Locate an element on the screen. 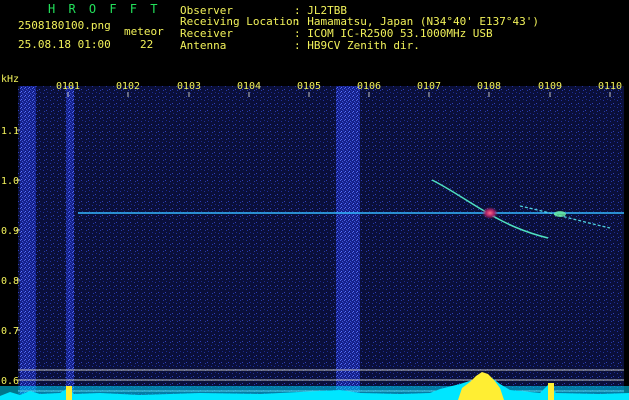 This screenshot has height=400, width=629. time-tick-label: 0107 is located at coordinates (429, 86).